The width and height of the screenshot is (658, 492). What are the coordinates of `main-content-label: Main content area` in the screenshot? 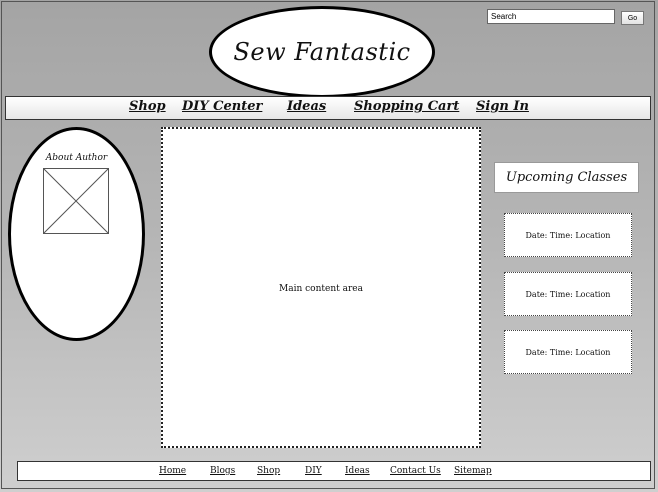 It's located at (321, 289).